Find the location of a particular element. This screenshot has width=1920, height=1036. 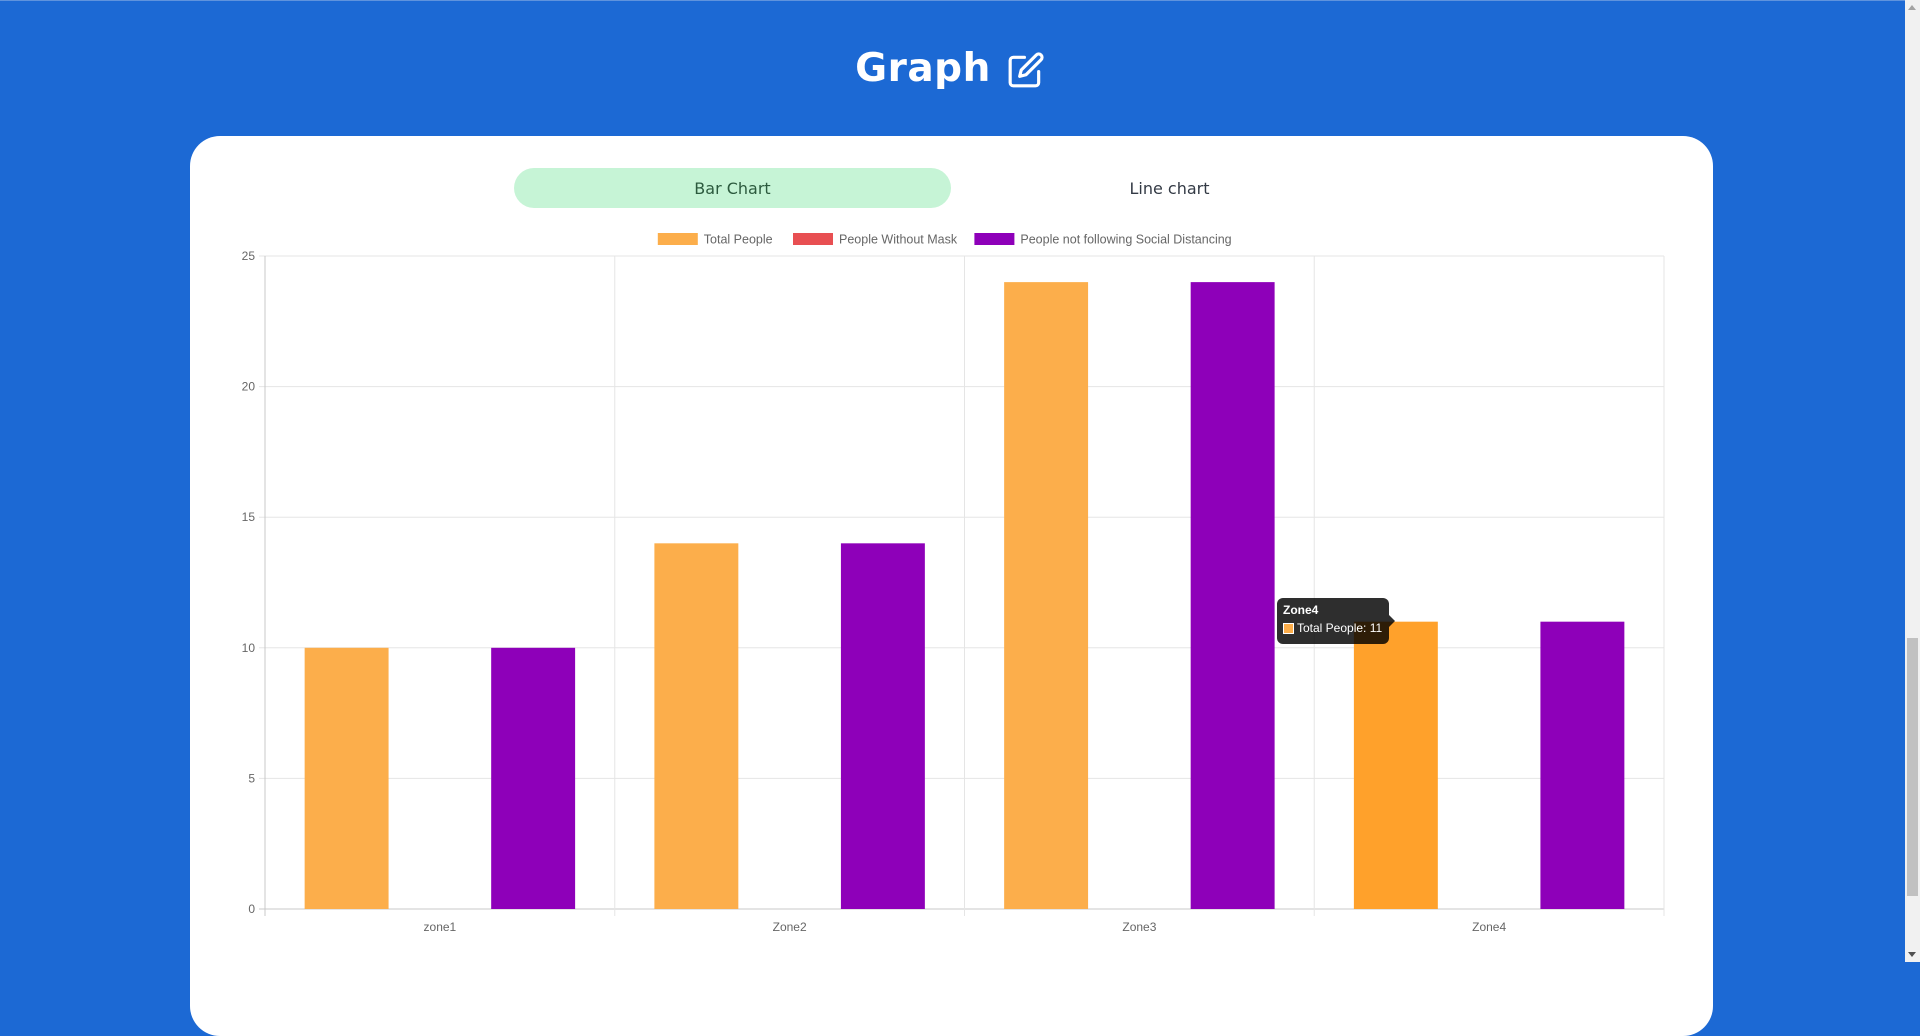

y-tick-label: 0 is located at coordinates (251, 909).